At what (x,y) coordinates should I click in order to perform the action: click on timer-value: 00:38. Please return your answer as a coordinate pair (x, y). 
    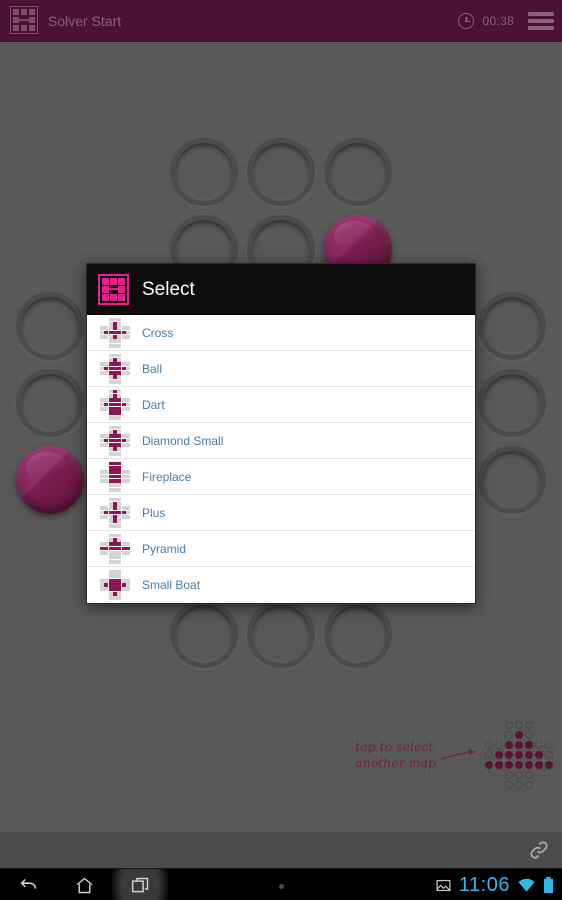
    Looking at the image, I should click on (498, 21).